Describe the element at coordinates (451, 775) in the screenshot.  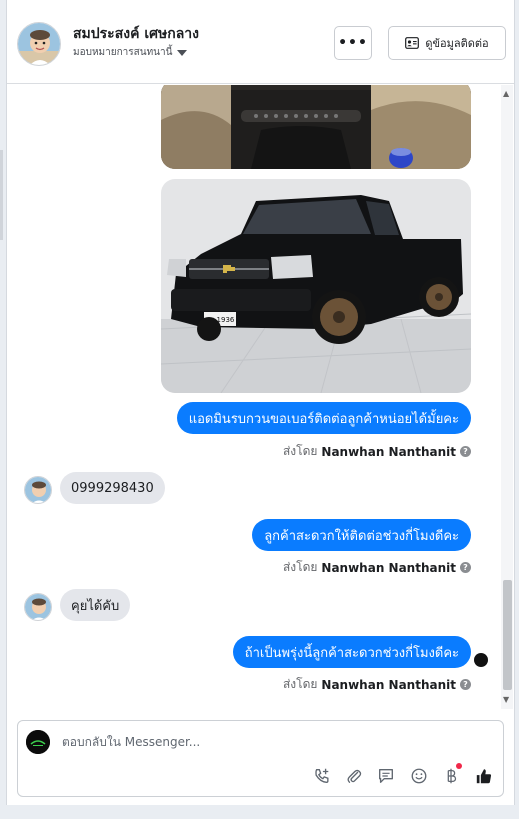
I see `baht-icon` at that location.